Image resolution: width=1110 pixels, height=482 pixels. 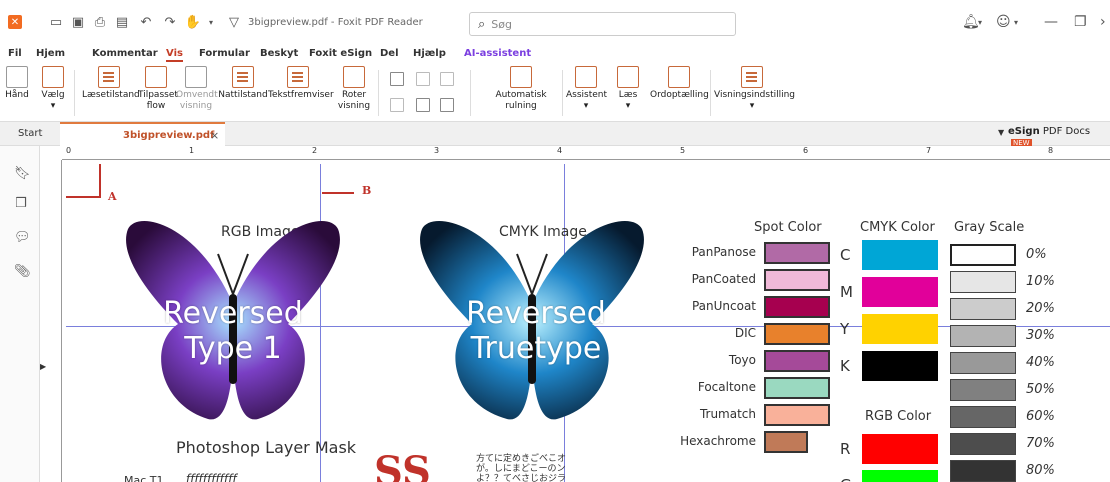 What do you see at coordinates (112, 196) in the screenshot?
I see `crop-mark-a-label: A` at bounding box center [112, 196].